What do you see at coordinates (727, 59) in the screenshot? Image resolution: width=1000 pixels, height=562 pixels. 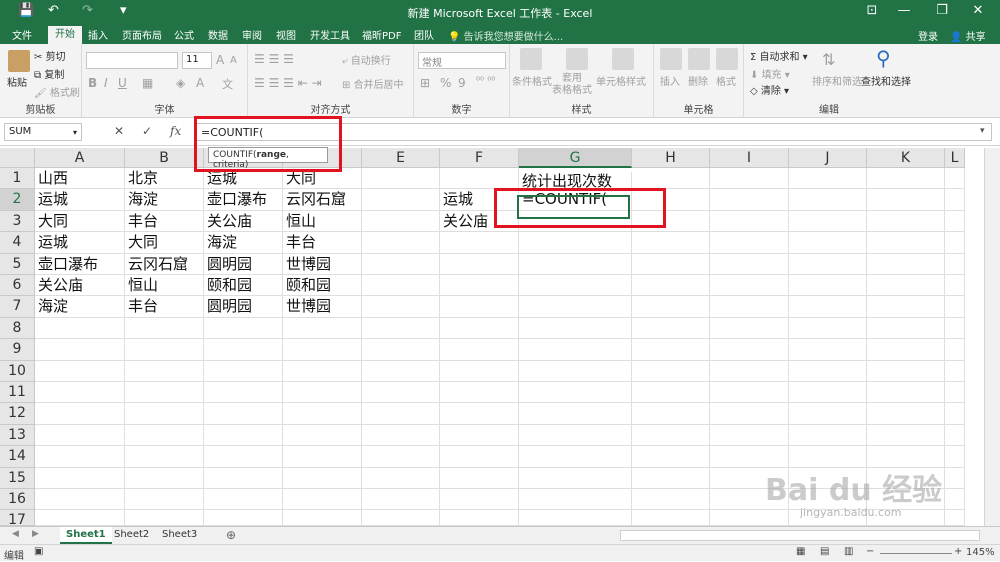 I see `format-cells-icon` at bounding box center [727, 59].